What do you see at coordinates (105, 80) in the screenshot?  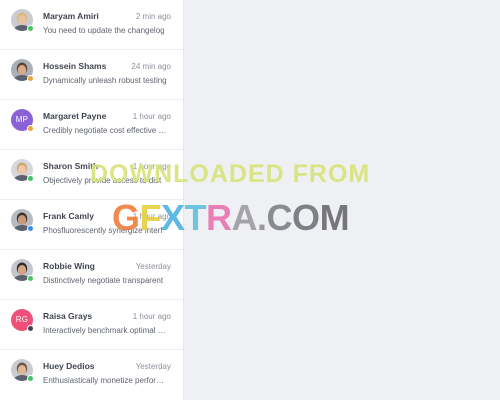 I see `message-preview: Dynamically unleash robust testing` at bounding box center [105, 80].